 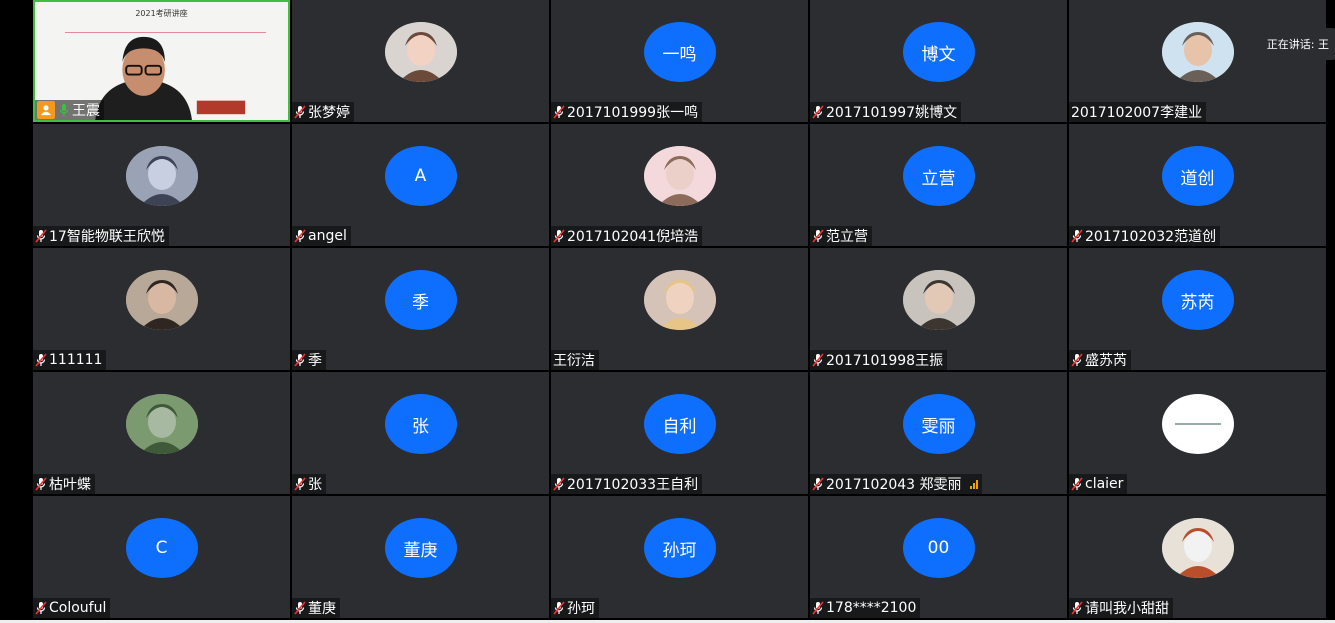 What do you see at coordinates (1197, 424) in the screenshot?
I see `participant-avatar` at bounding box center [1197, 424].